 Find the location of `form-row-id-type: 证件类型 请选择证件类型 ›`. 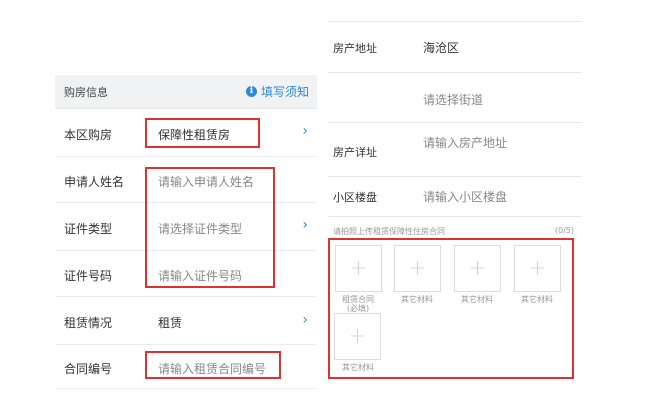

form-row-id-type: 证件类型 请选择证件类型 › is located at coordinates (186, 227).